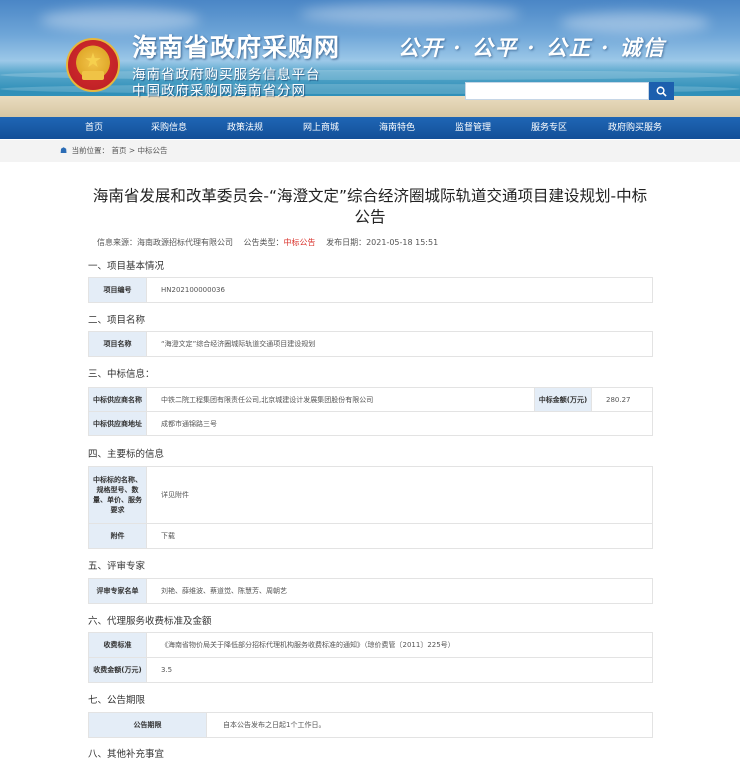  I want to click on section-heading-award-info: 三、中标信息：, so click(121, 374).